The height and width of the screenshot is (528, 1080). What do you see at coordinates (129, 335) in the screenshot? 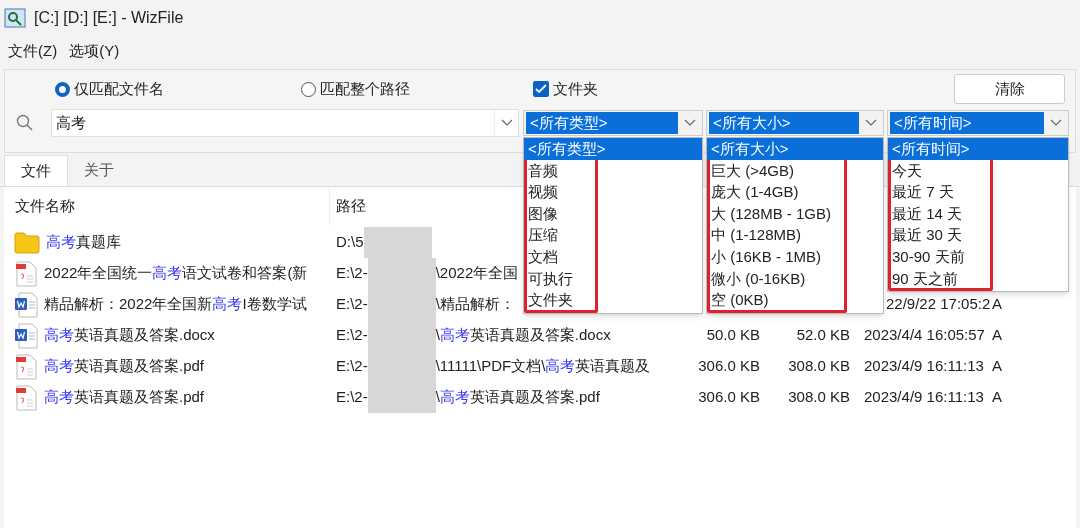
I see `file-name: 高考英语真题及答案.docx` at bounding box center [129, 335].